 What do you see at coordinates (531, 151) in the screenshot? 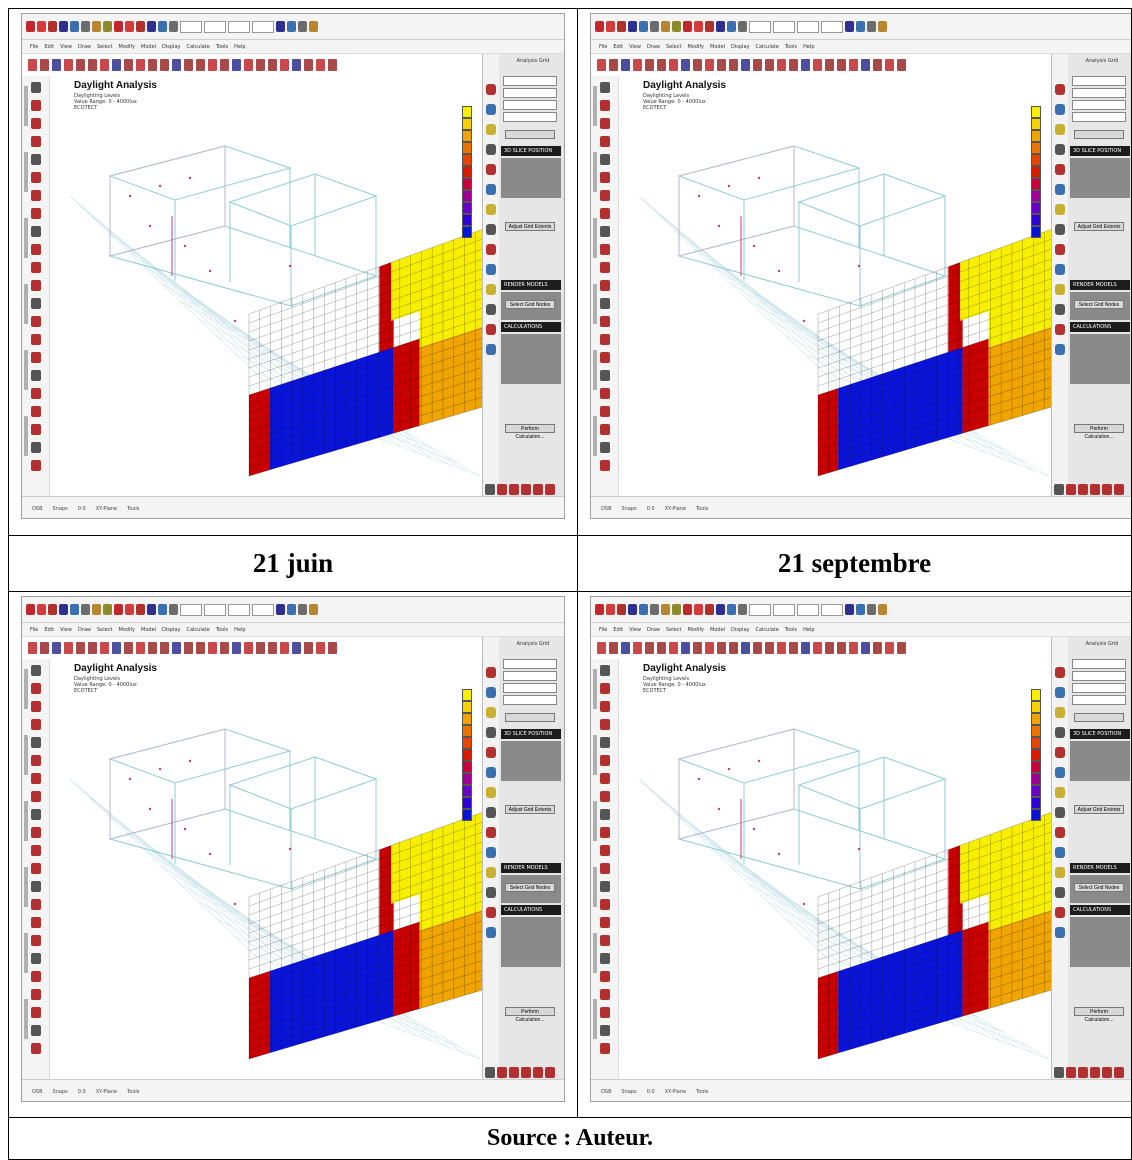
I see `panel-section-header: 3D SLICE POSITION` at bounding box center [531, 151].